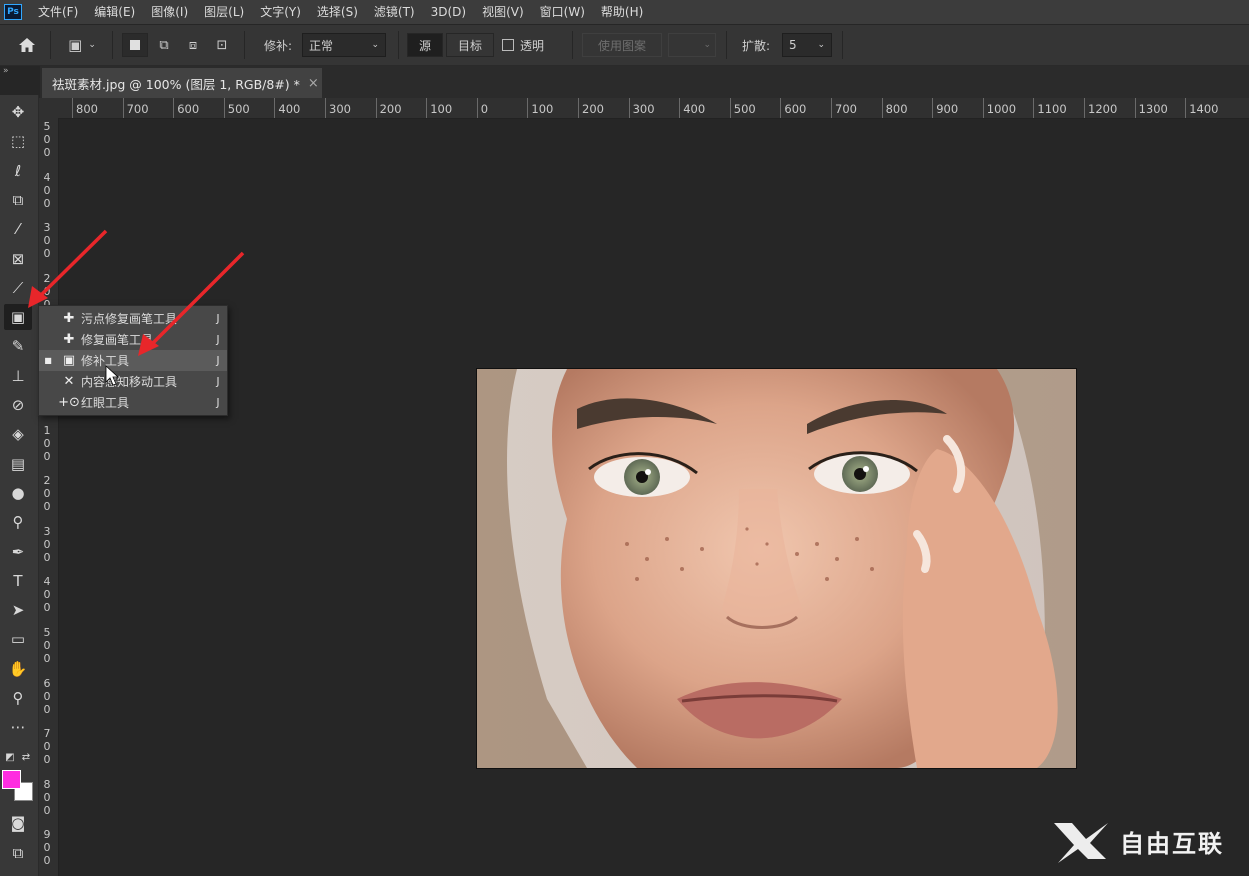  I want to click on watermark: 自由互联, so click(1145, 841).